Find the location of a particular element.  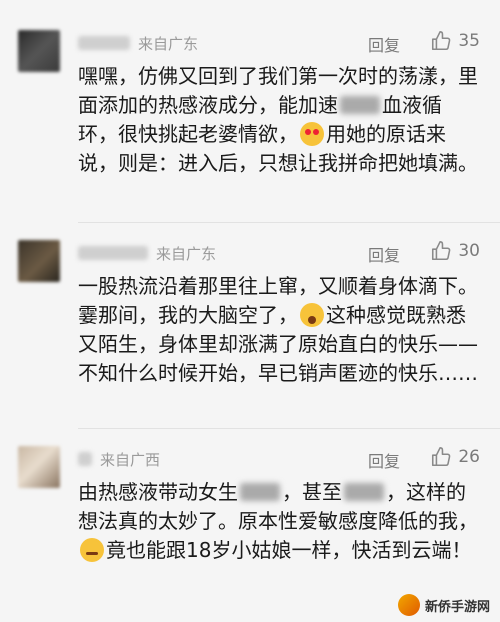

comment-source: 来自广西 is located at coordinates (130, 459).